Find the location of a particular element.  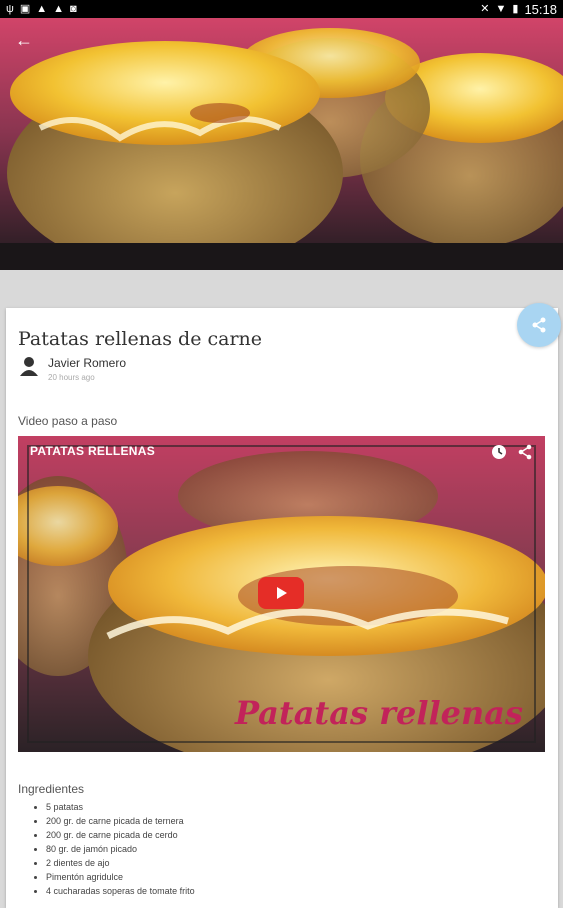

share-fab-button is located at coordinates (539, 325).